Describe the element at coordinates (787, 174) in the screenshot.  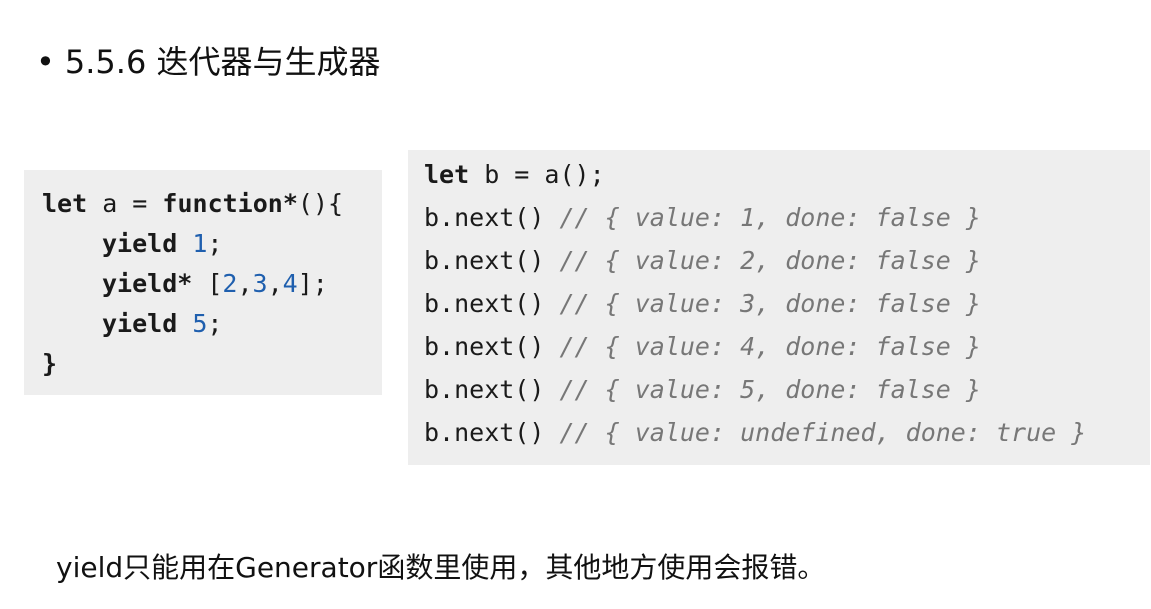
I see `code-line: let b = a();` at that location.